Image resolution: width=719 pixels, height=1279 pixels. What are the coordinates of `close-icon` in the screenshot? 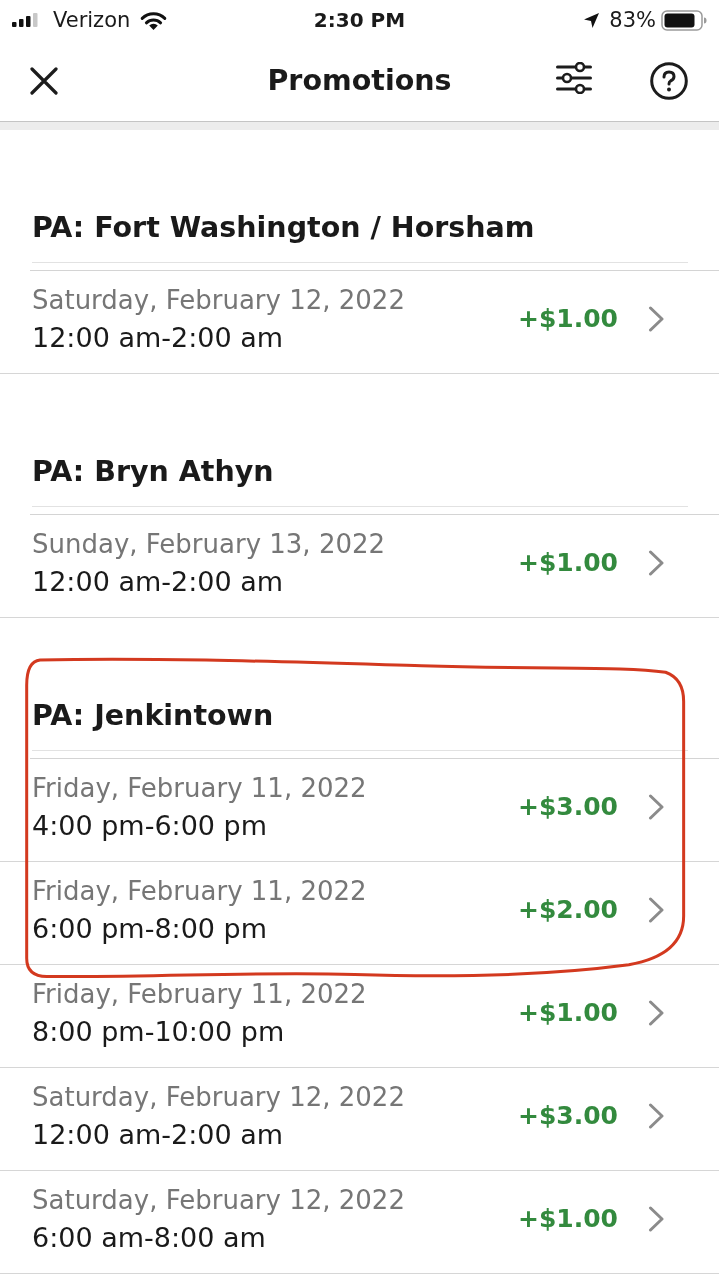 It's located at (44, 81).